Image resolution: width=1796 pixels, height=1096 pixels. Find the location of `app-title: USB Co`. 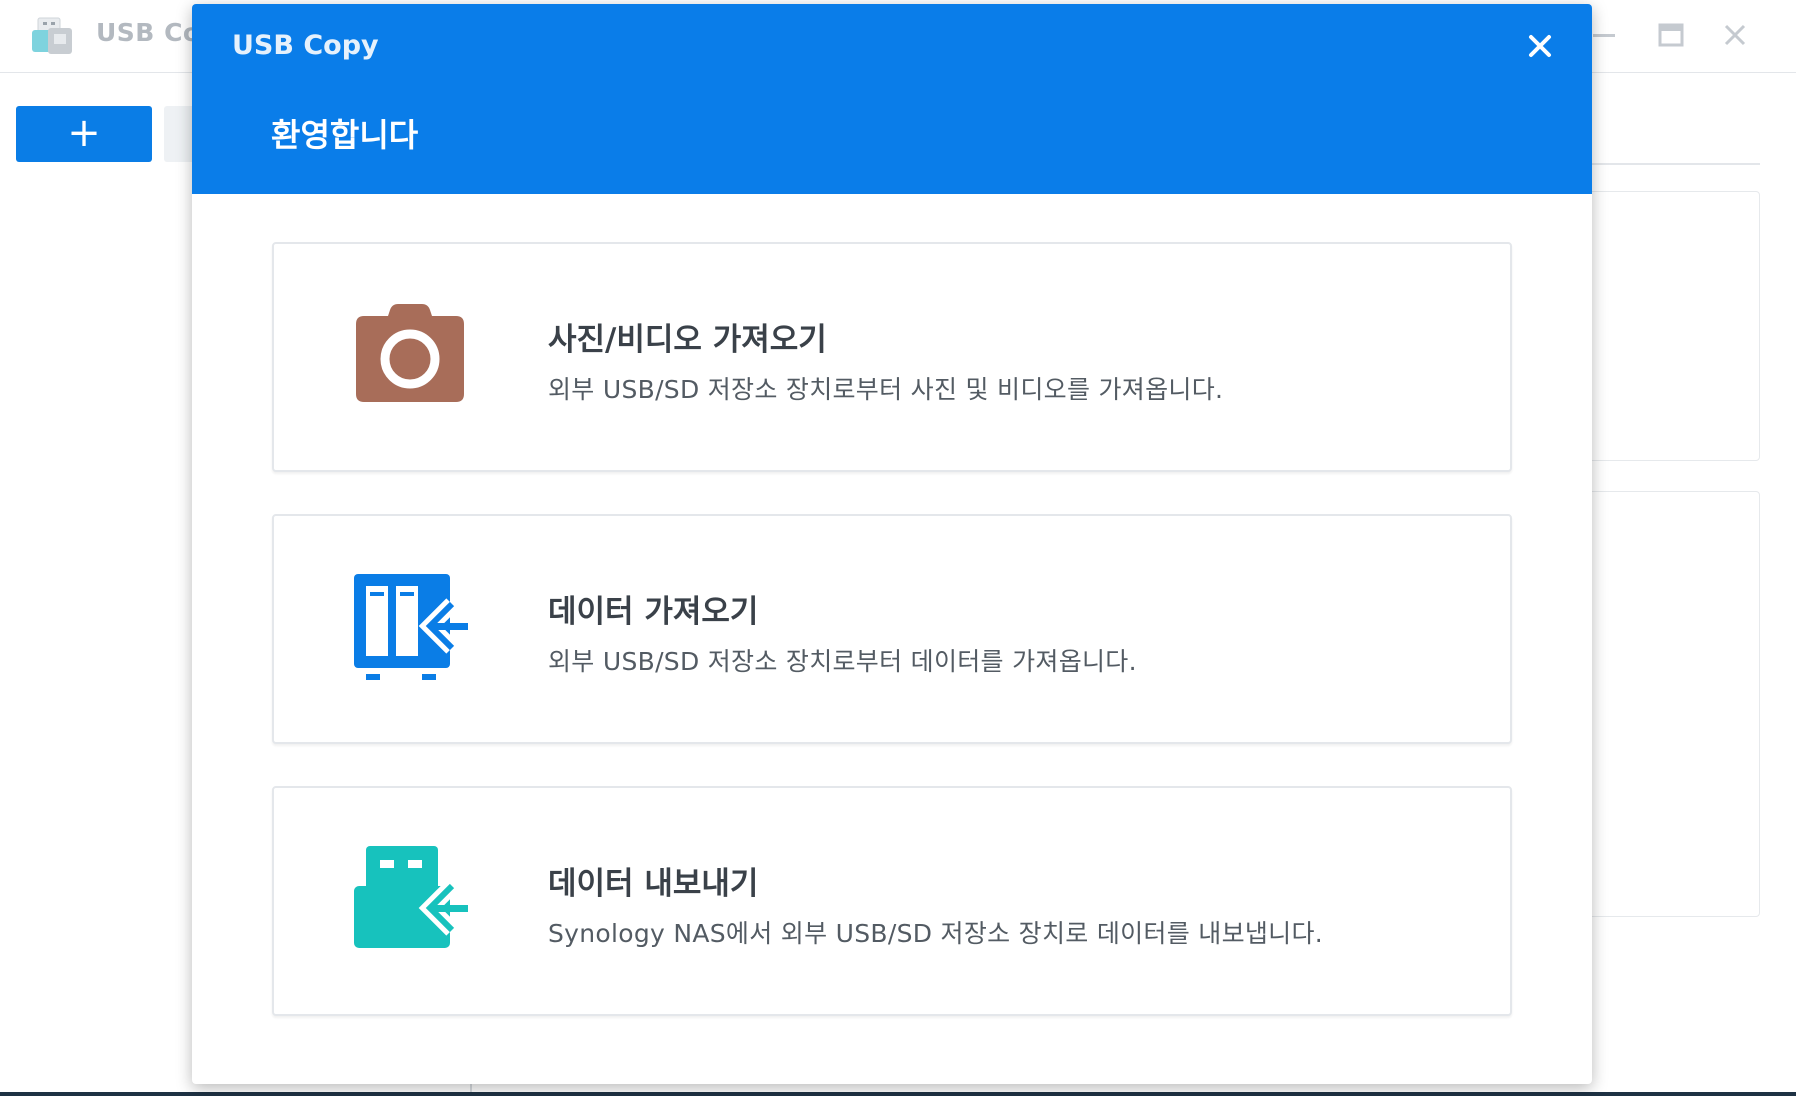

app-title: USB Co is located at coordinates (148, 32).